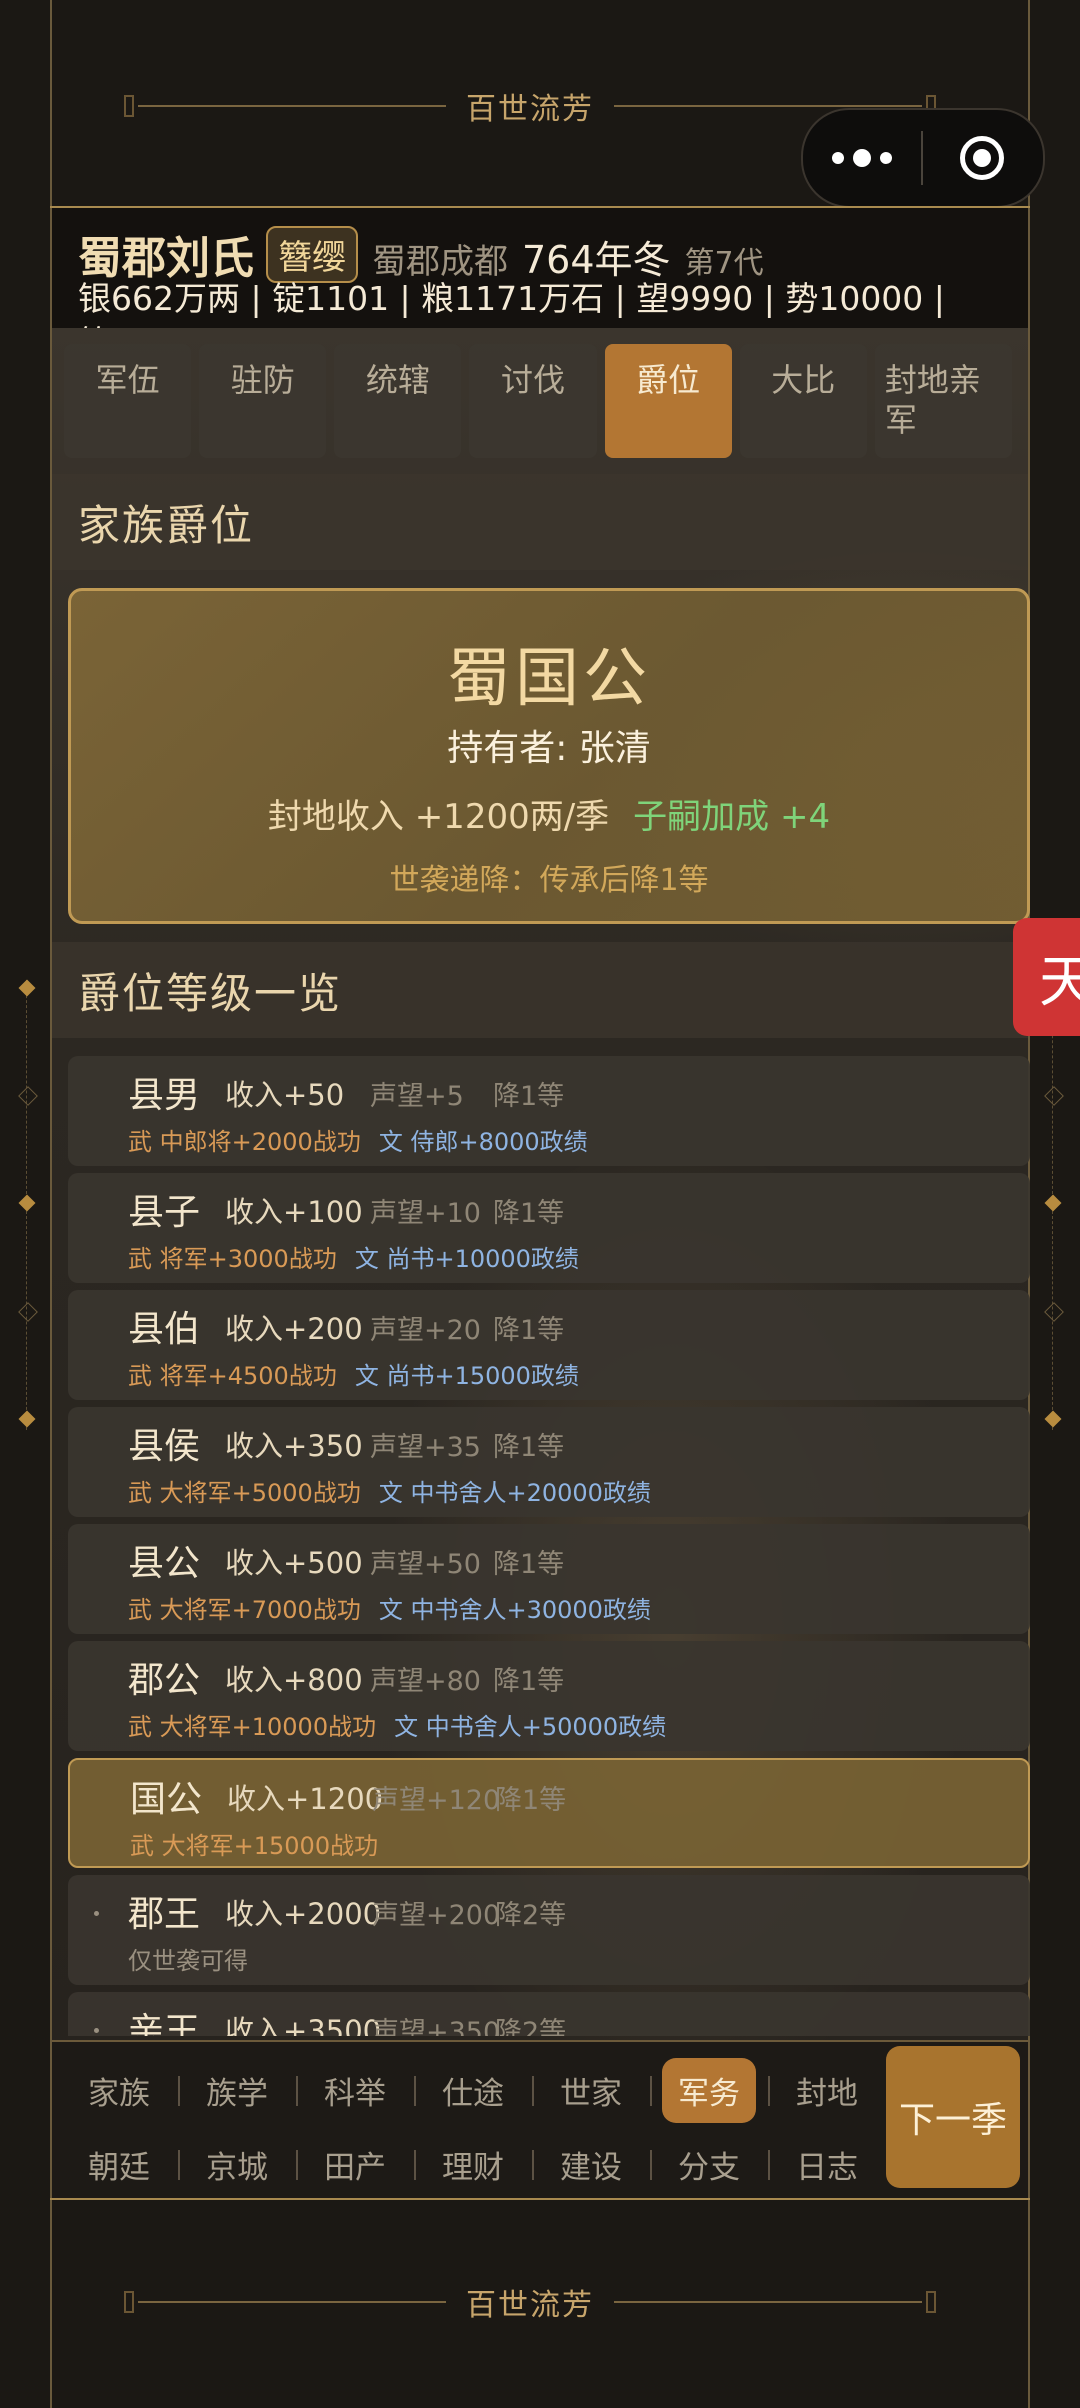 This screenshot has height=2408, width=1080. Describe the element at coordinates (514, 1610) in the screenshot. I see `civil-req: 文 中书舍人+30000政绩` at that location.